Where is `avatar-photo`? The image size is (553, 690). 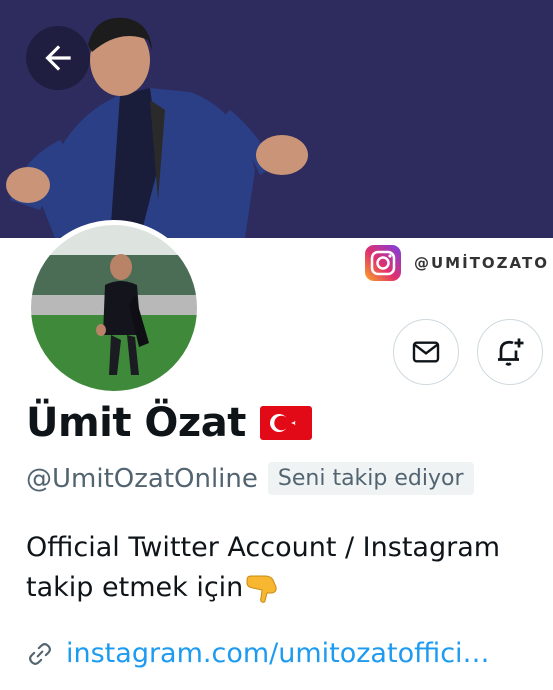 avatar-photo is located at coordinates (114, 308).